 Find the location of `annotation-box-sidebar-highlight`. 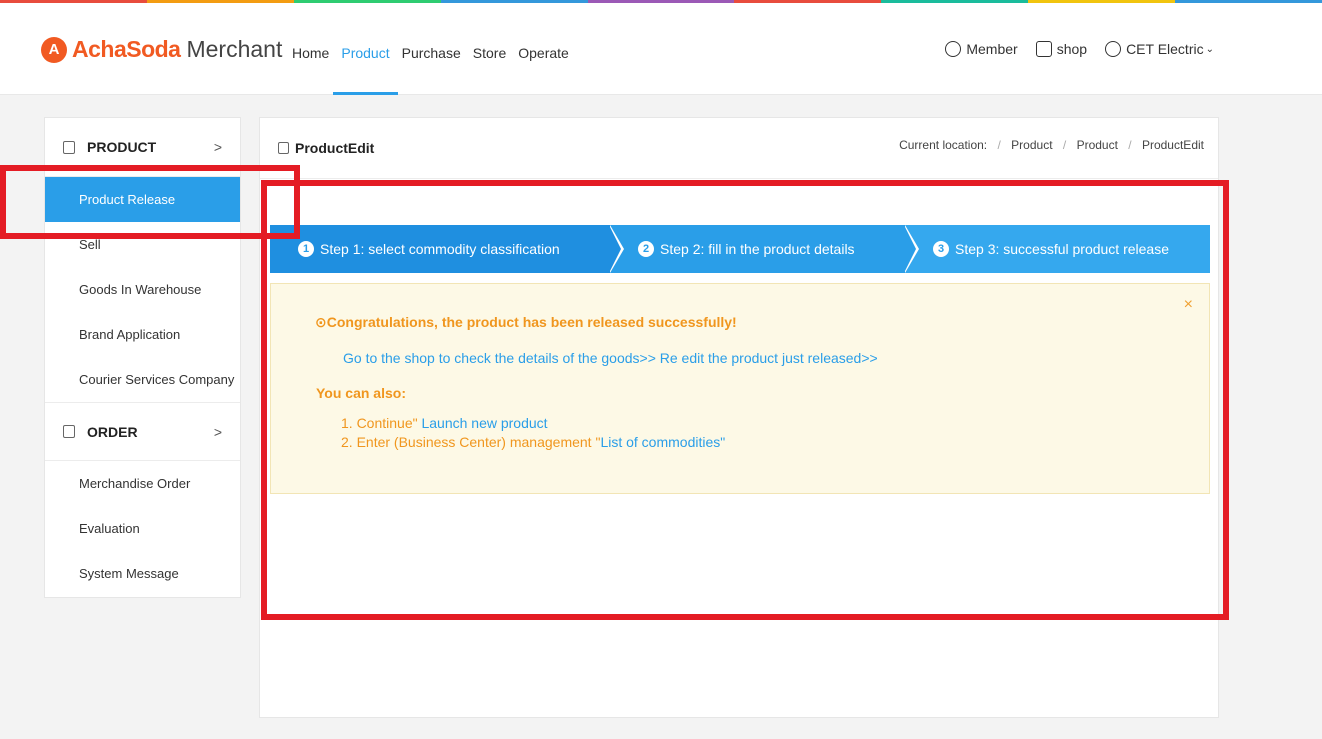

annotation-box-sidebar-highlight is located at coordinates (150, 202).